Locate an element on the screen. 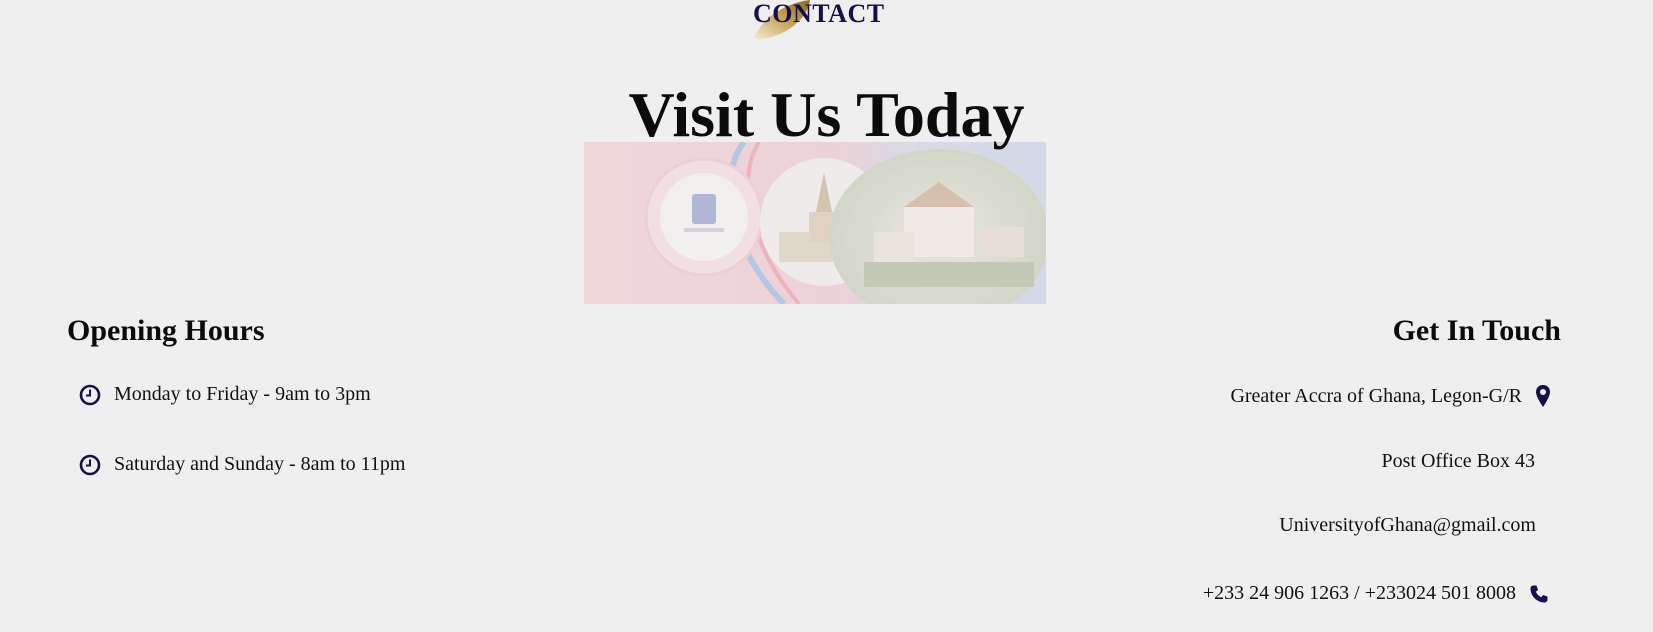  get-in-touch-heading: Get In Touch is located at coordinates (1476, 330).